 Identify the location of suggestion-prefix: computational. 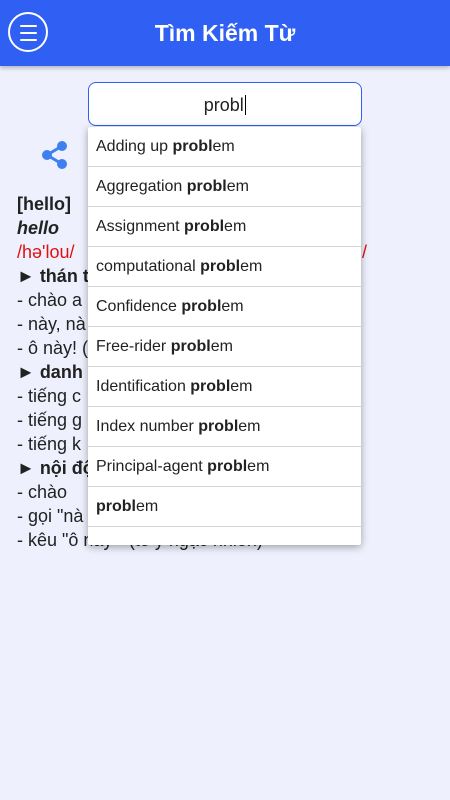
(148, 266).